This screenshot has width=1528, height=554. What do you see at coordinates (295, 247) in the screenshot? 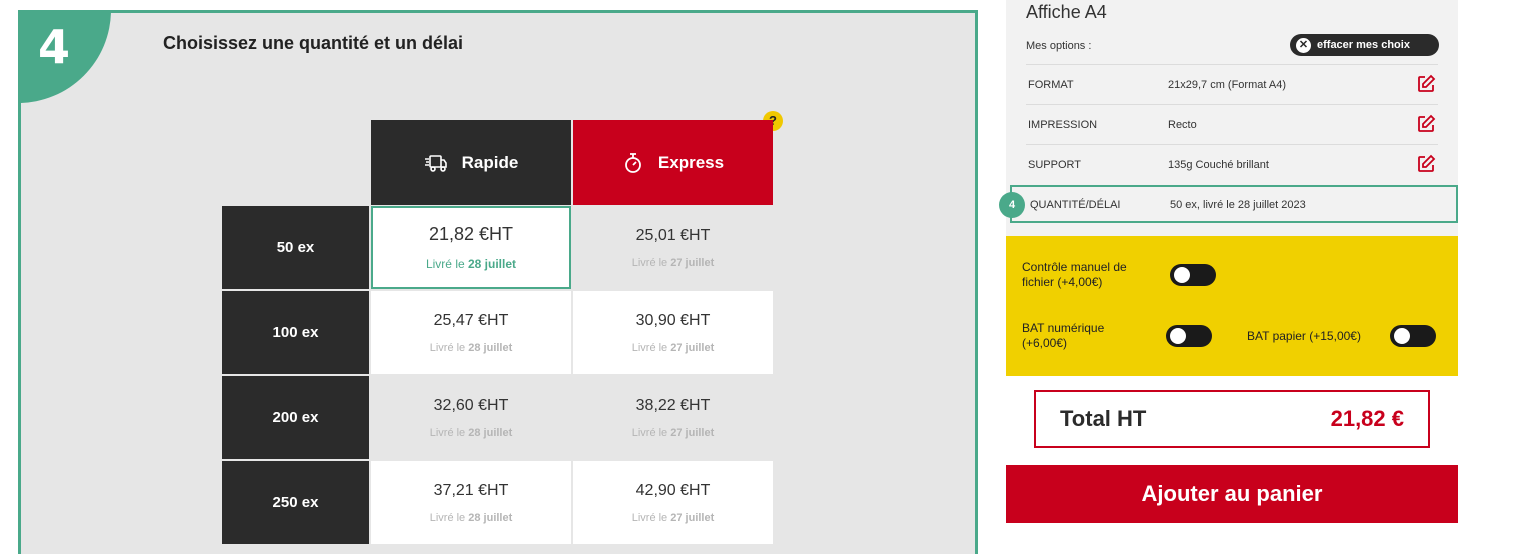
I see `row-header-qty: 50 ex` at bounding box center [295, 247].